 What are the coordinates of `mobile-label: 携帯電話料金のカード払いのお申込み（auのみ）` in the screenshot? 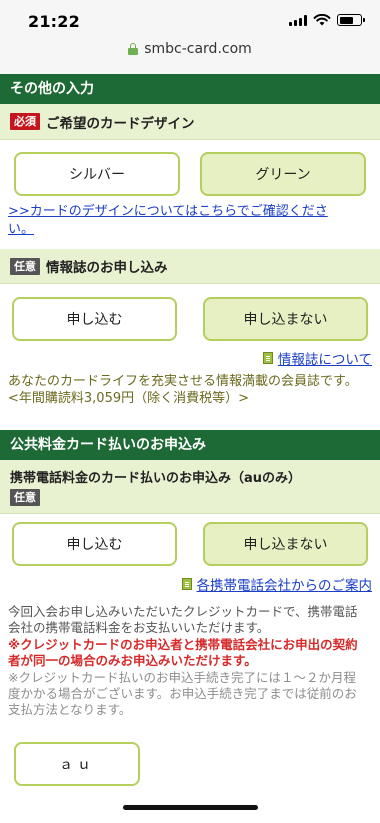 It's located at (156, 478).